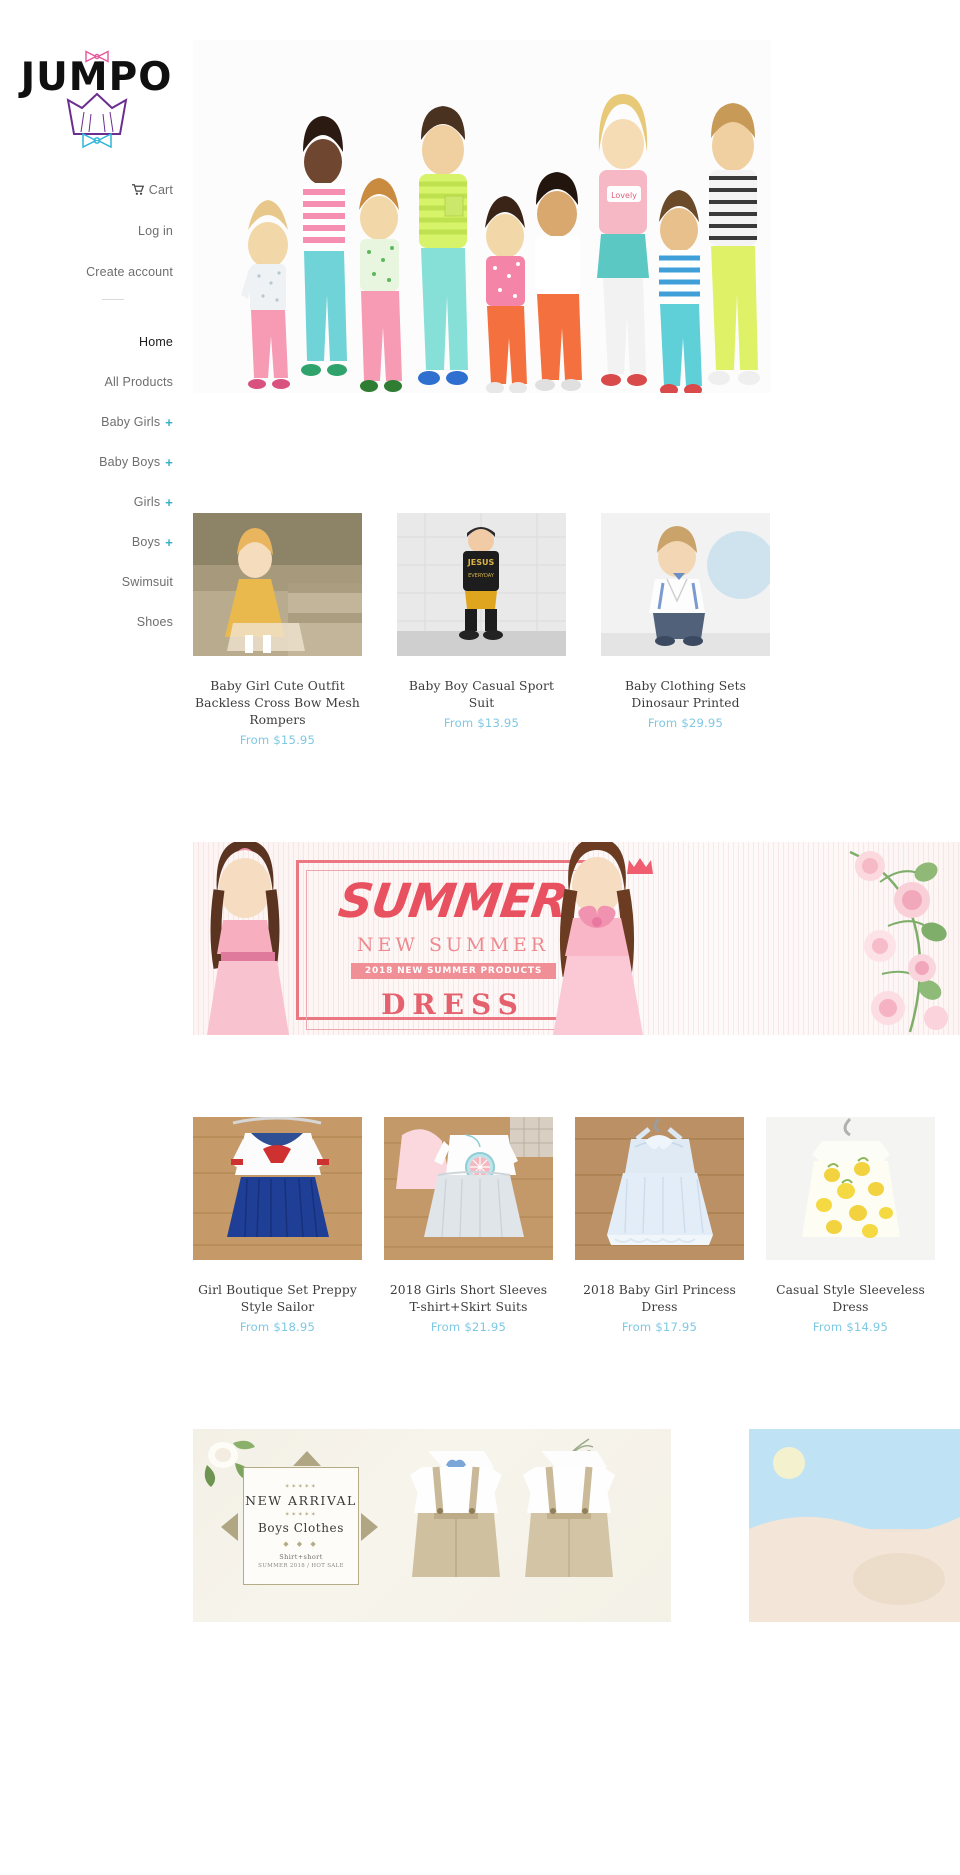  I want to click on sidebar-item-label: All Products, so click(138, 382).